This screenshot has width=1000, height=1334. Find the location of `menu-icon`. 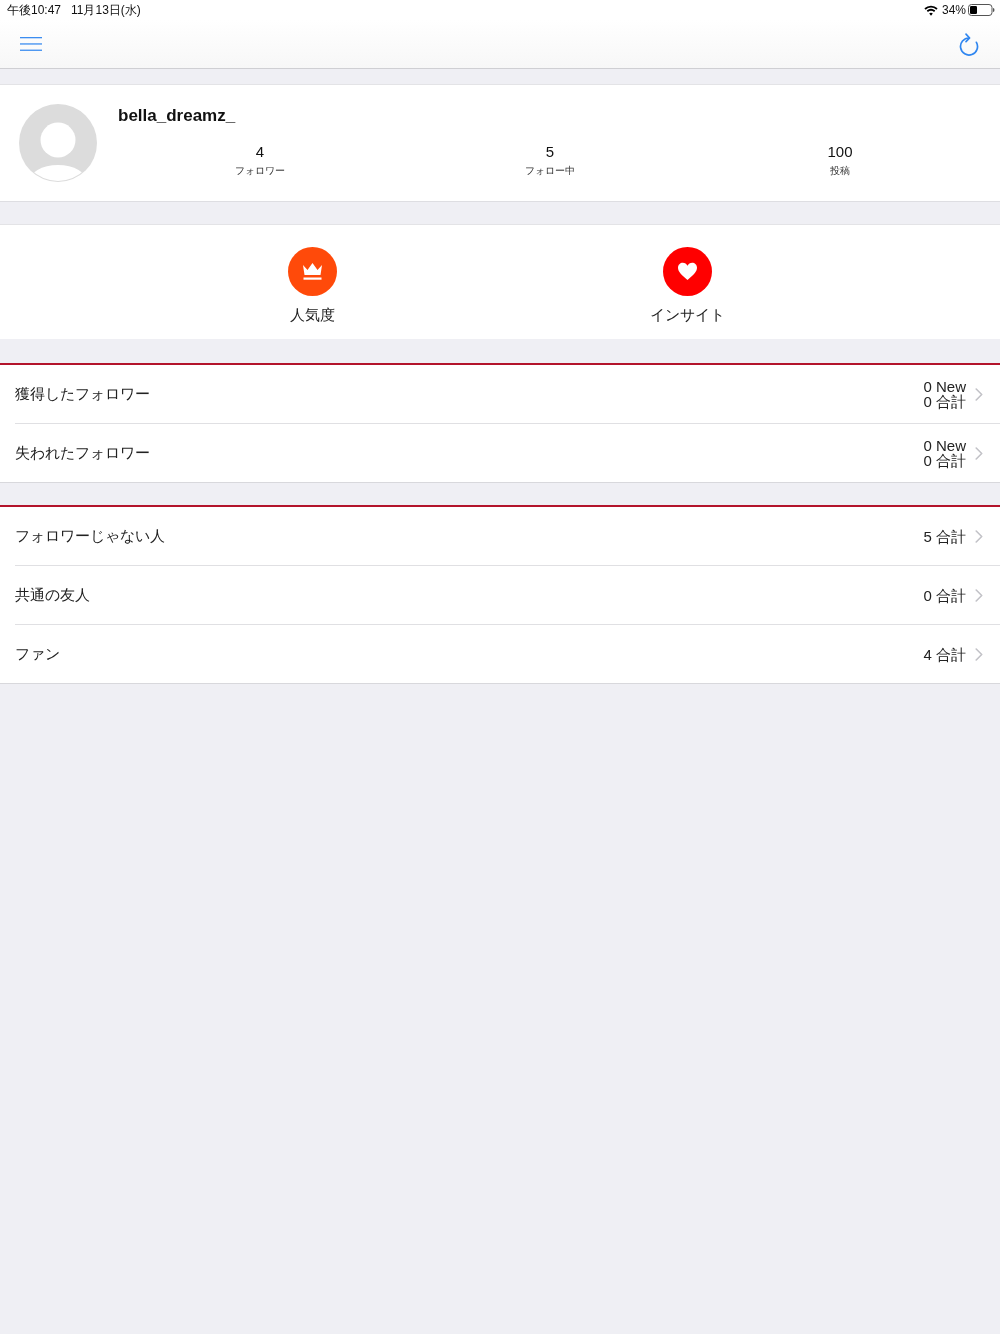

menu-icon is located at coordinates (31, 44).